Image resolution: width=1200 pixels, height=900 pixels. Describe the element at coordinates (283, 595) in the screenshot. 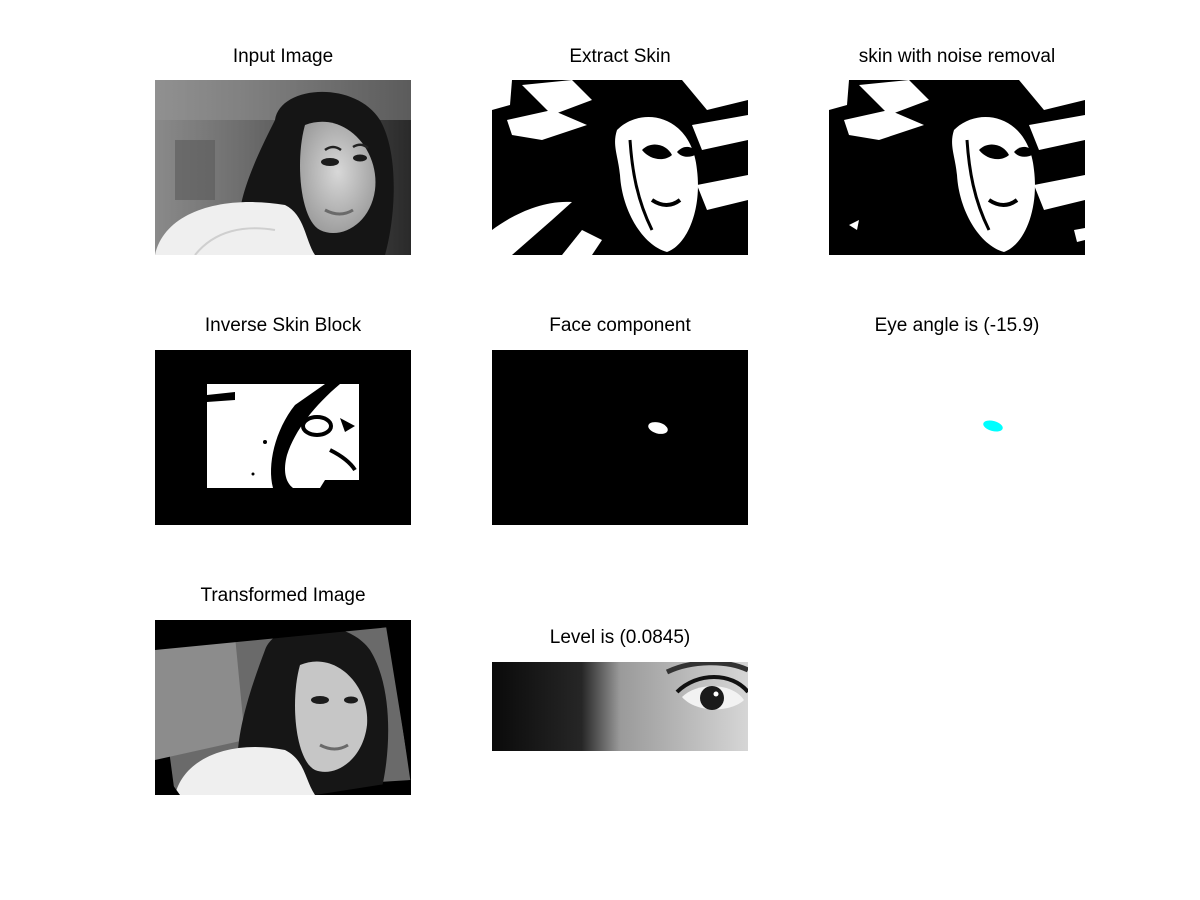

I see `panel-title-transformed-image: Transformed Image` at that location.